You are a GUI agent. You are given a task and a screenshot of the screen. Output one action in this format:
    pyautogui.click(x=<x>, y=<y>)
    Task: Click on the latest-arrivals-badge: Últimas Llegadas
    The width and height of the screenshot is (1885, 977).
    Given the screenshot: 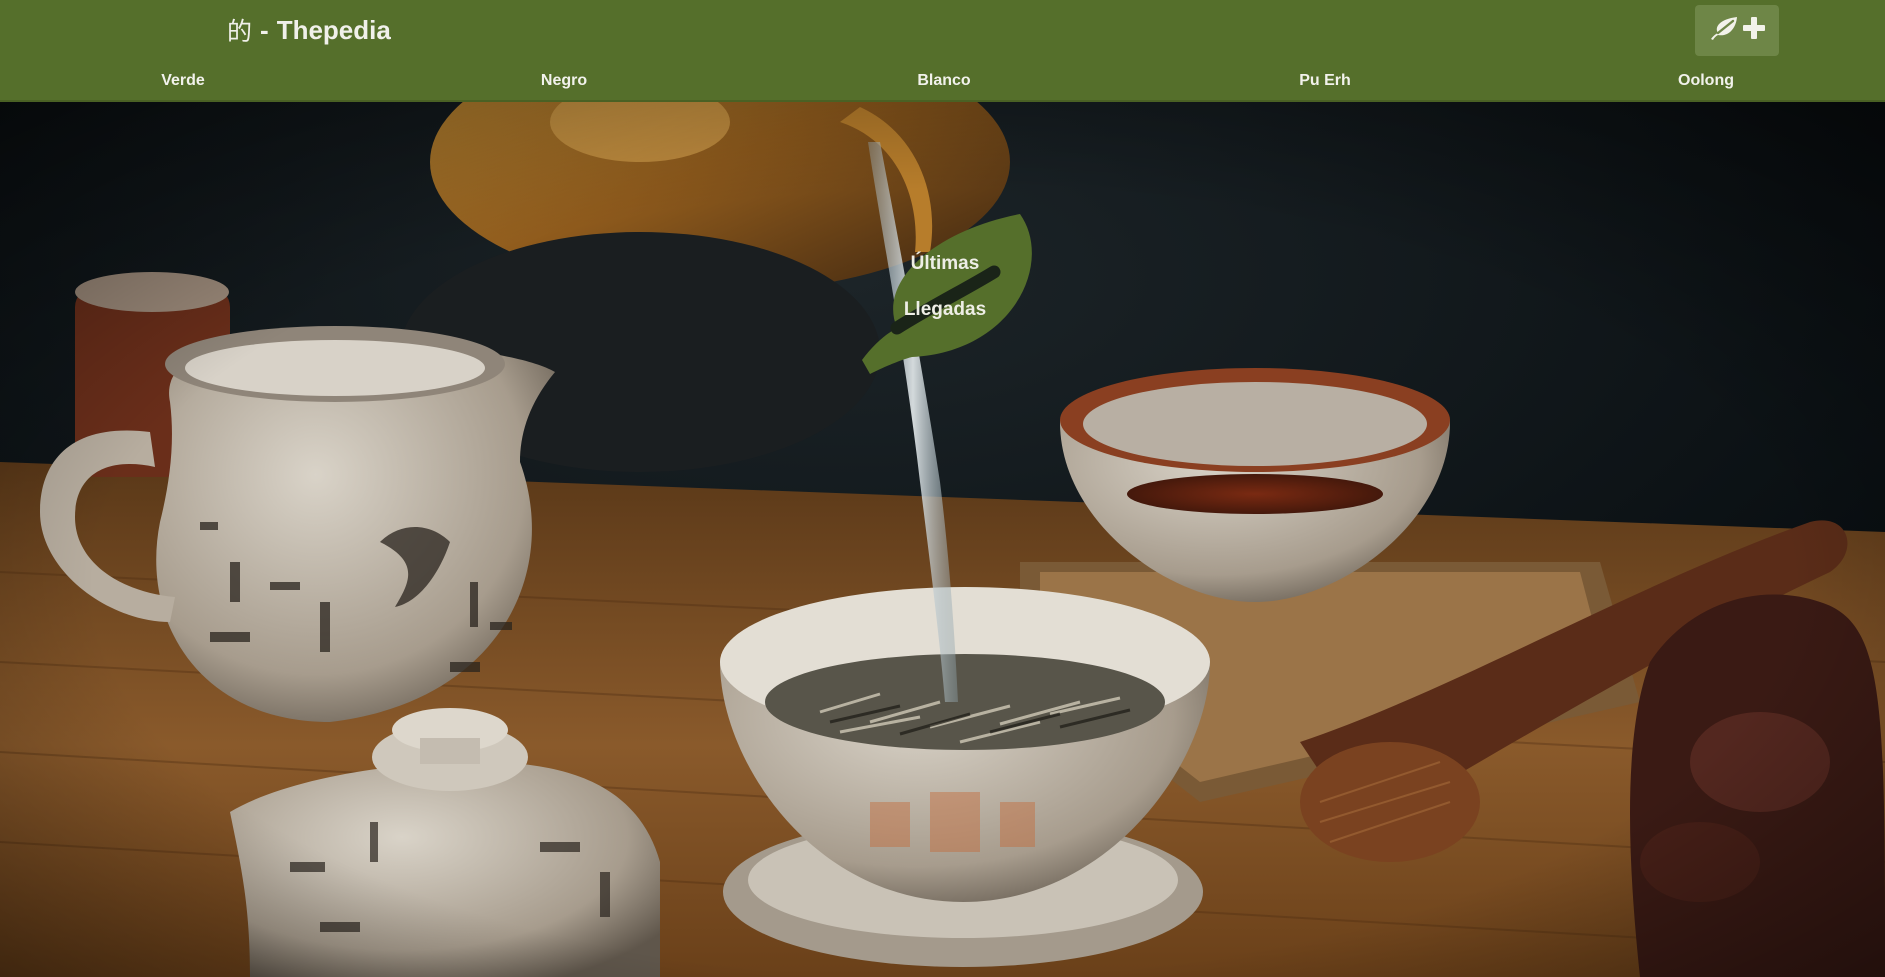 What is the action you would take?
    pyautogui.click(x=945, y=292)
    